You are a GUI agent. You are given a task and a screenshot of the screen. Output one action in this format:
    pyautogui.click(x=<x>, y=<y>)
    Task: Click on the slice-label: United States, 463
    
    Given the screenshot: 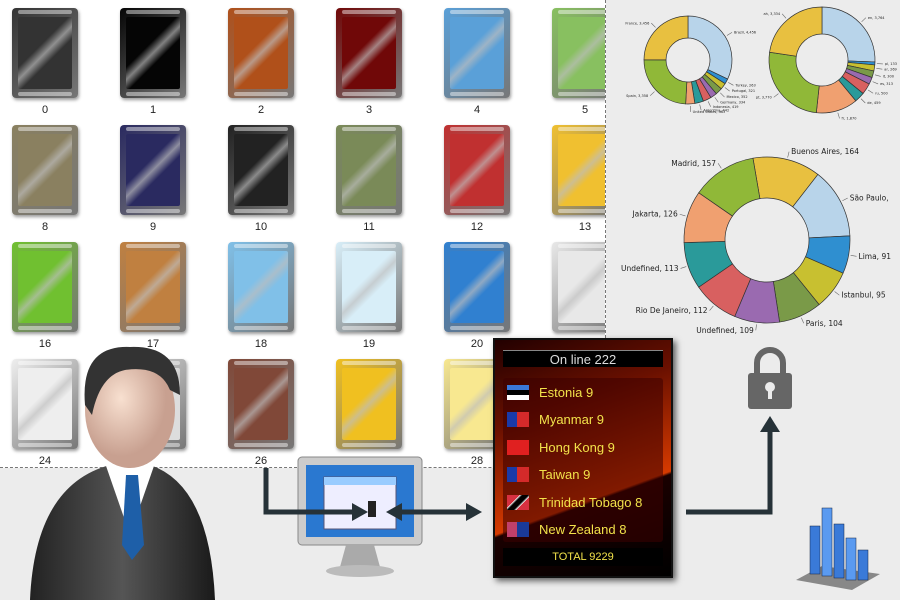 What is the action you would take?
    pyautogui.click(x=709, y=112)
    